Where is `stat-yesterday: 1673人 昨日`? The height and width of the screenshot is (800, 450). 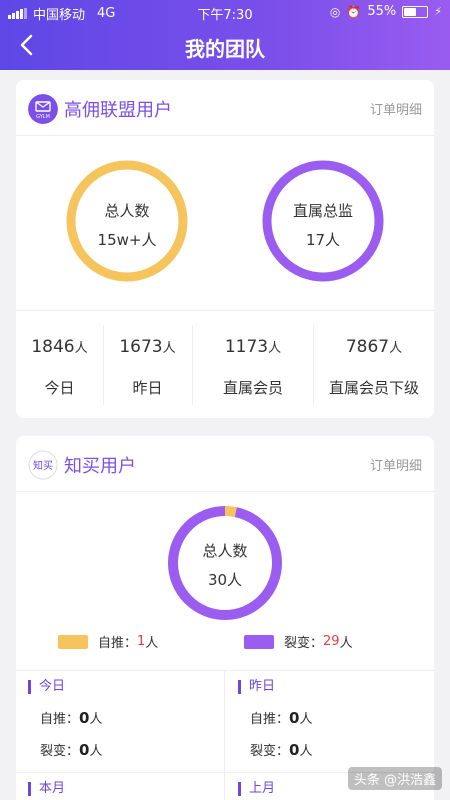 stat-yesterday: 1673人 昨日 is located at coordinates (147, 360).